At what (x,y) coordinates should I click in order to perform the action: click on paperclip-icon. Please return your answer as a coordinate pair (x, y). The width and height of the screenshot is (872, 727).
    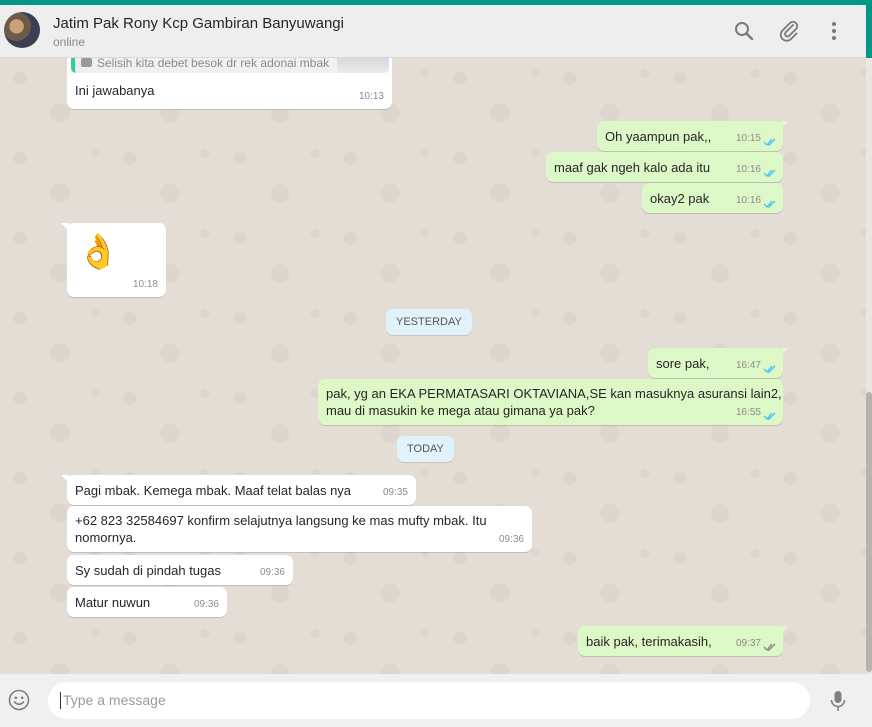
    Looking at the image, I should click on (789, 31).